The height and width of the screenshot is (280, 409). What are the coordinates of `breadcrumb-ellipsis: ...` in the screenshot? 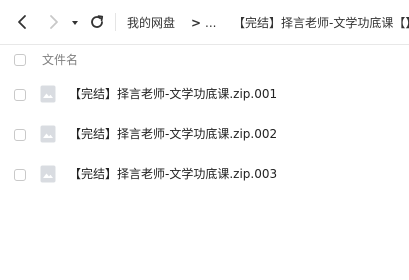 It's located at (212, 23).